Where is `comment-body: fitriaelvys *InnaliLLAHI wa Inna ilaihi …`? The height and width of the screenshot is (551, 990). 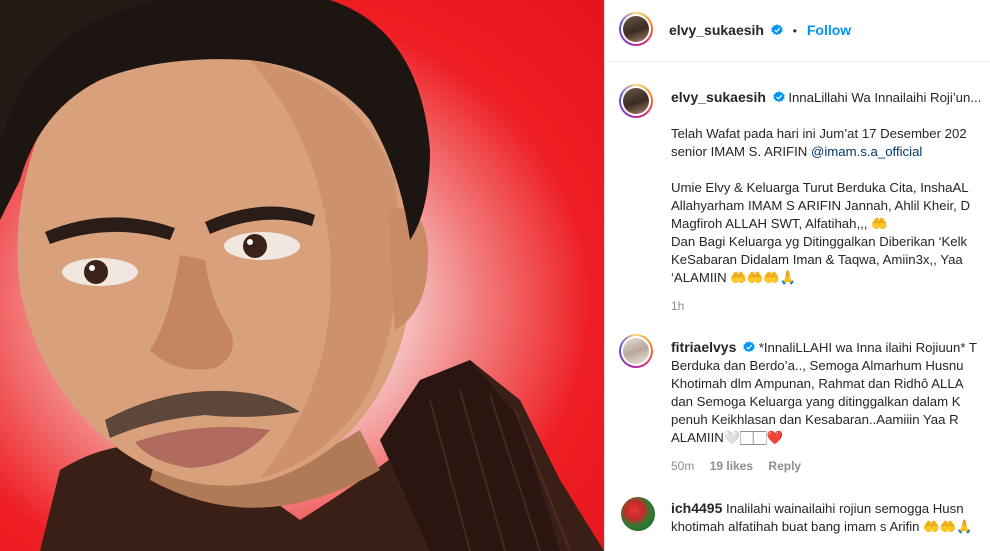 comment-body: fitriaelvys *InnaliLLAHI wa Inna ilaihi … is located at coordinates (824, 406).